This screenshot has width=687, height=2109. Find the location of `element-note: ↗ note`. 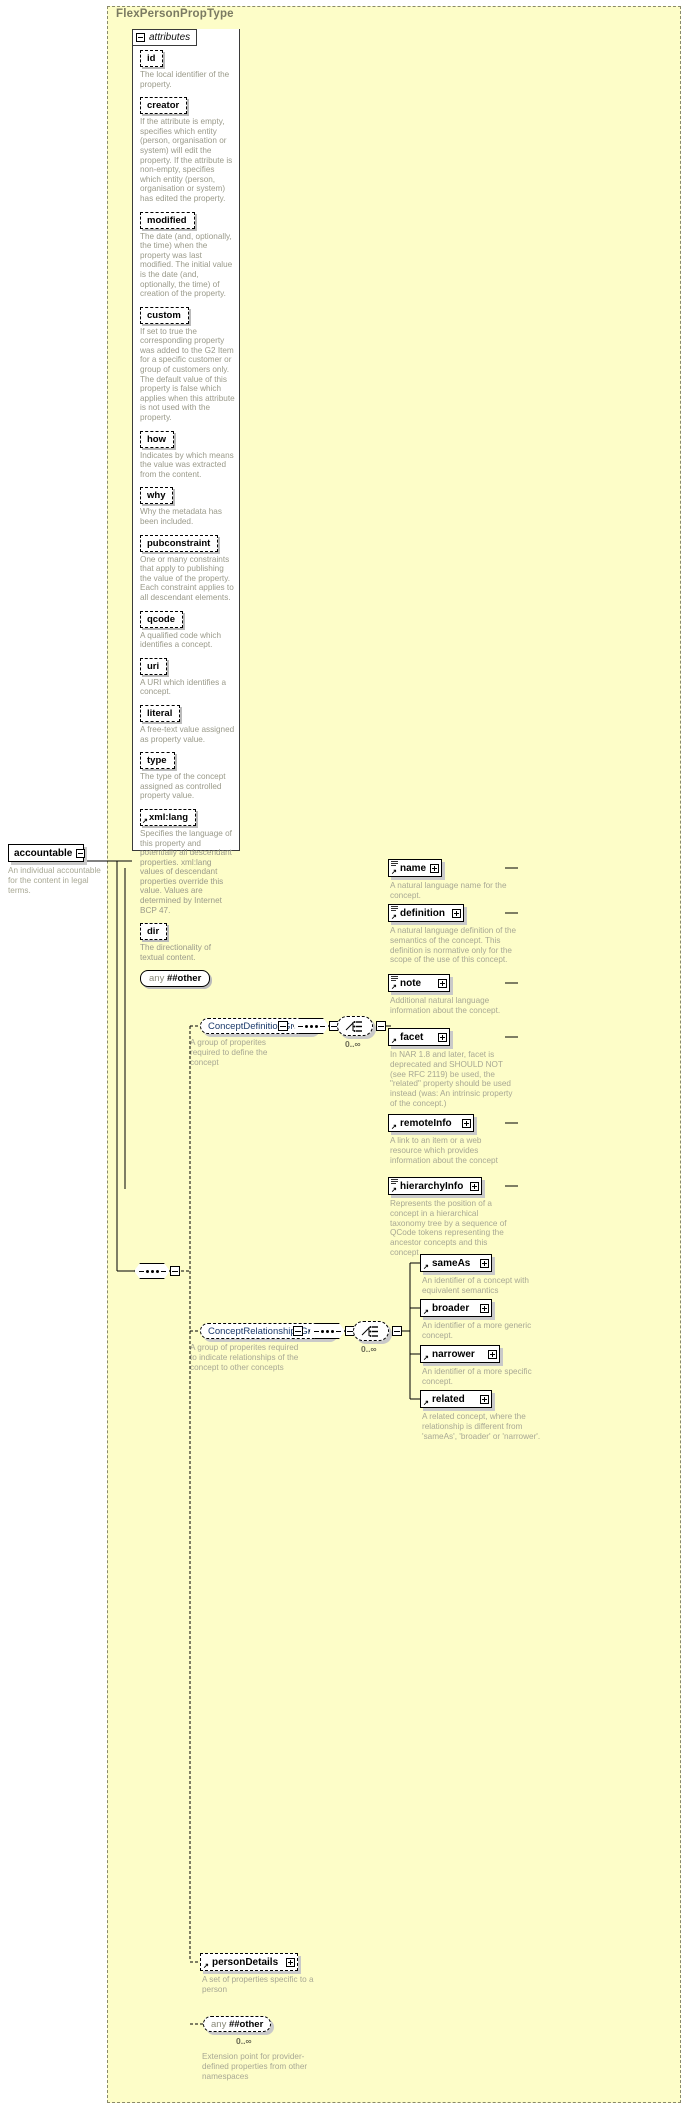

element-note: ↗ note is located at coordinates (419, 983).